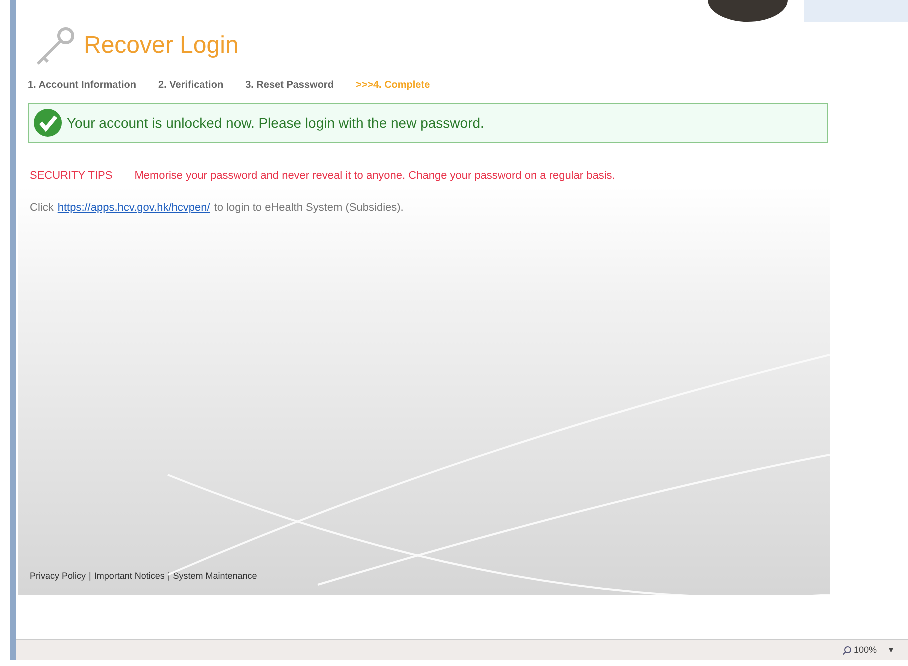 This screenshot has height=666, width=908. I want to click on login-text: to login to eHealth System (Subsidies)., so click(309, 208).